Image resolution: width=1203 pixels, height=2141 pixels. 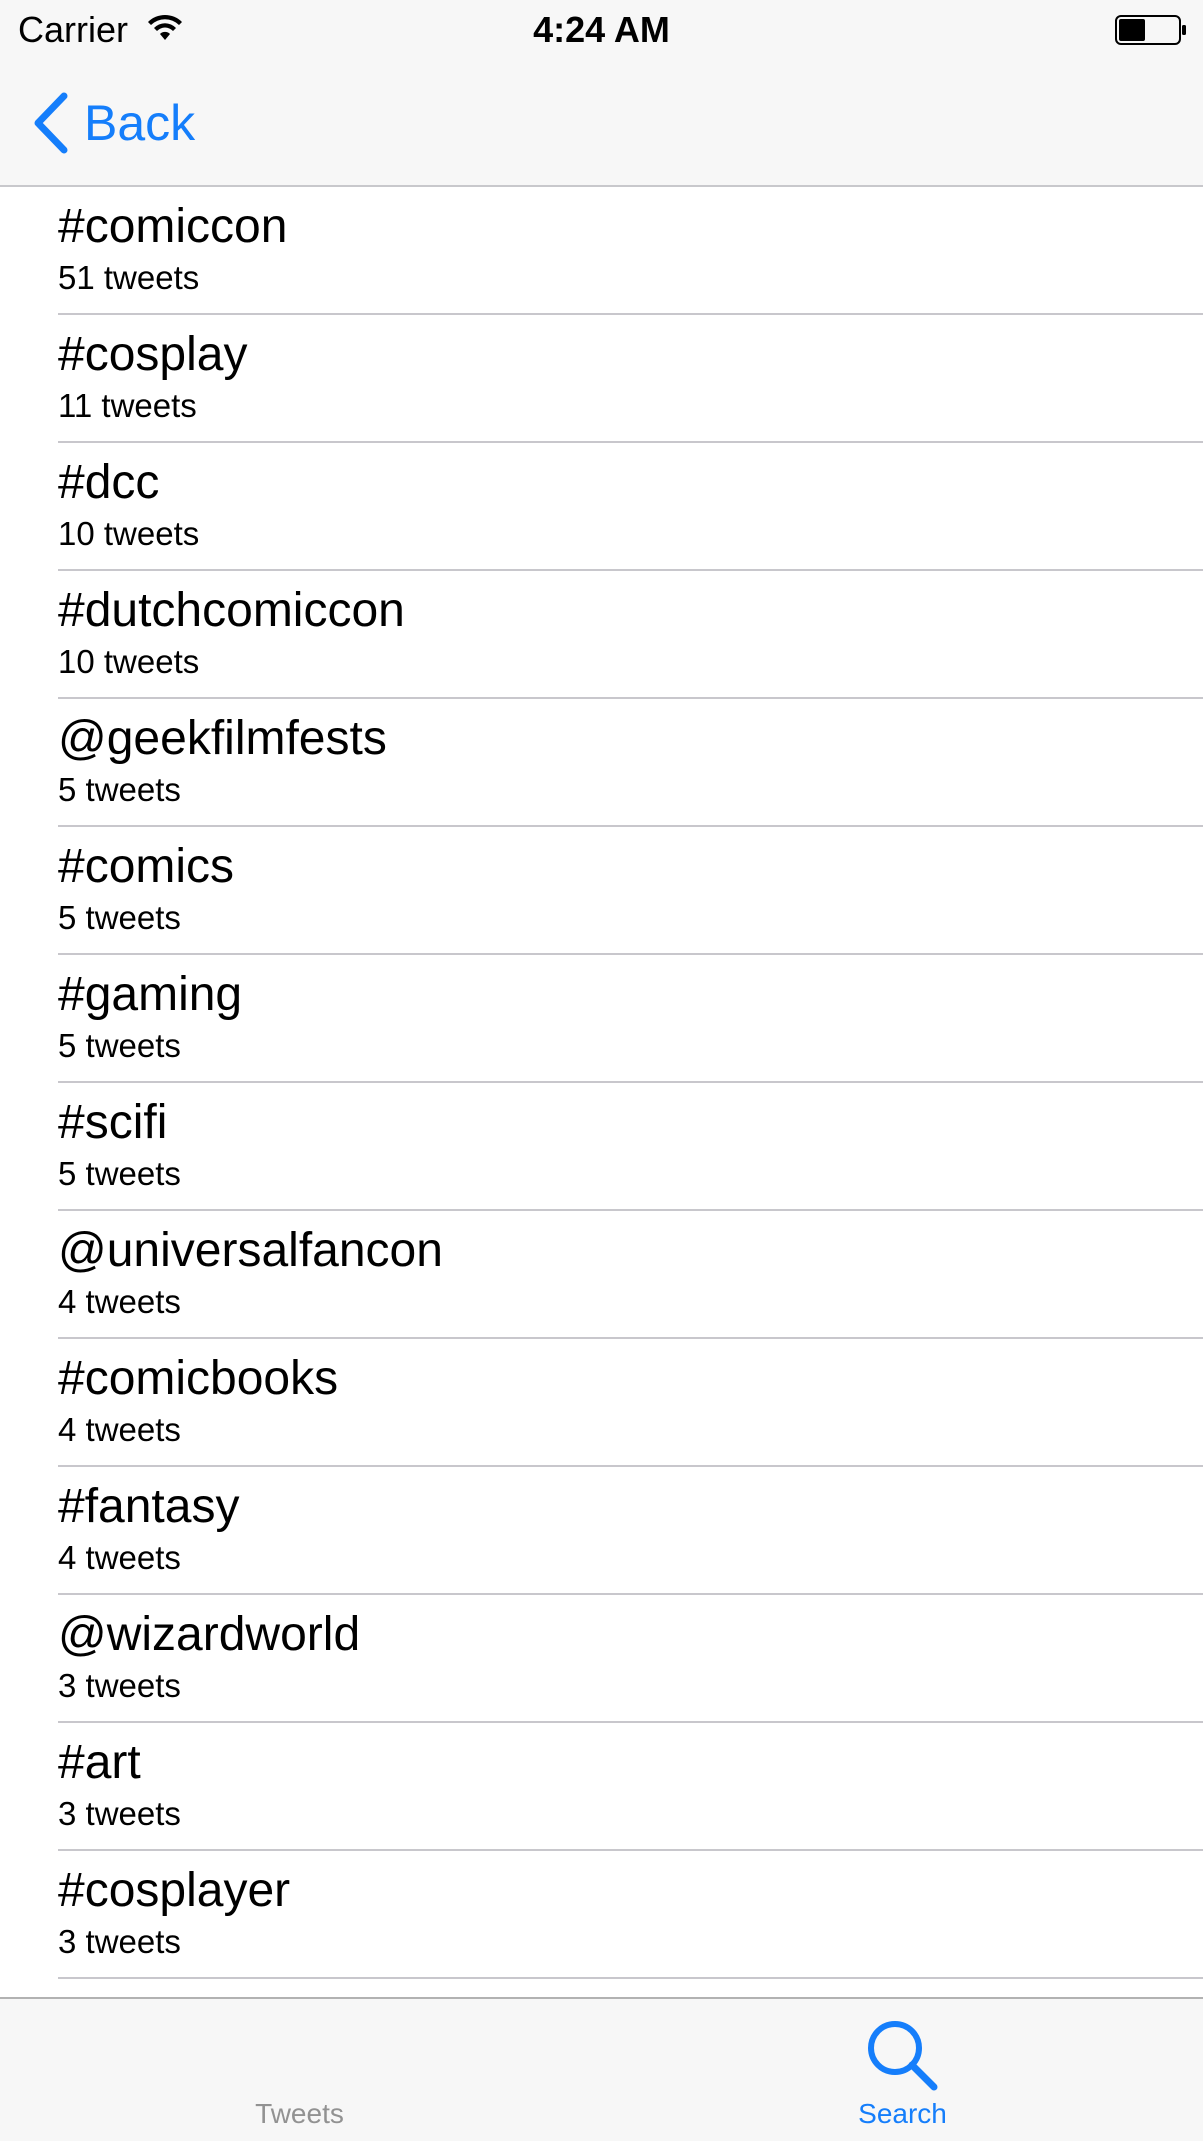 I want to click on list-item: #comiccon 51 tweets, so click(x=630, y=251).